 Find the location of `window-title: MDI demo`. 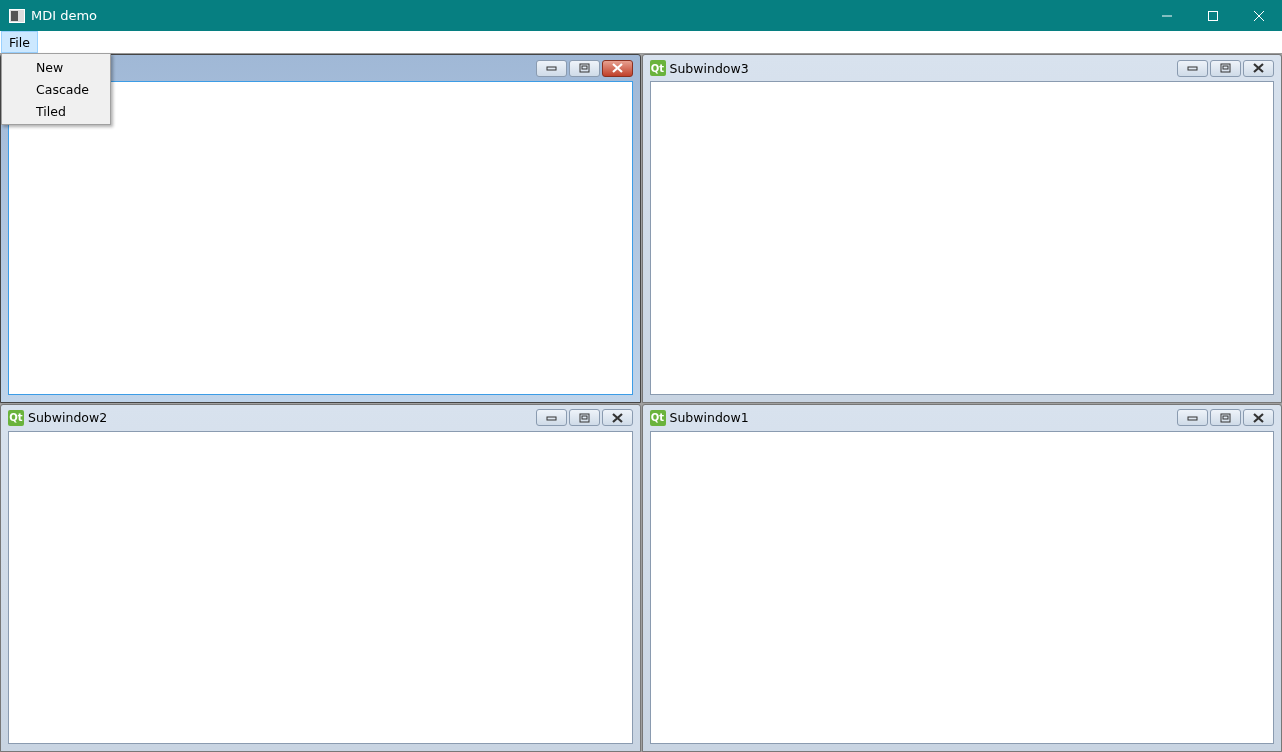

window-title: MDI demo is located at coordinates (65, 15).